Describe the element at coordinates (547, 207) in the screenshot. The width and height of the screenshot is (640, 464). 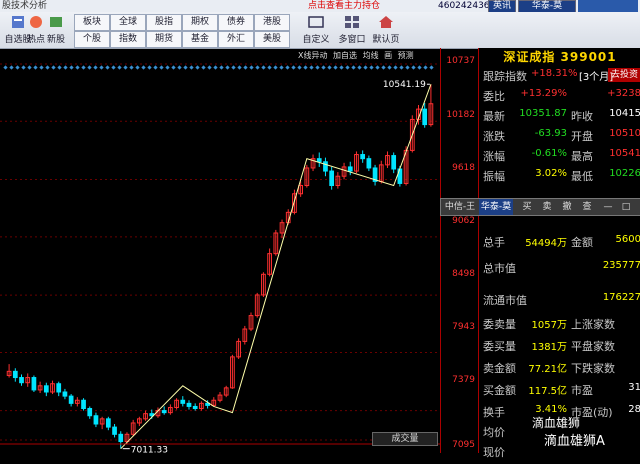
I see `sell-button: 卖` at that location.